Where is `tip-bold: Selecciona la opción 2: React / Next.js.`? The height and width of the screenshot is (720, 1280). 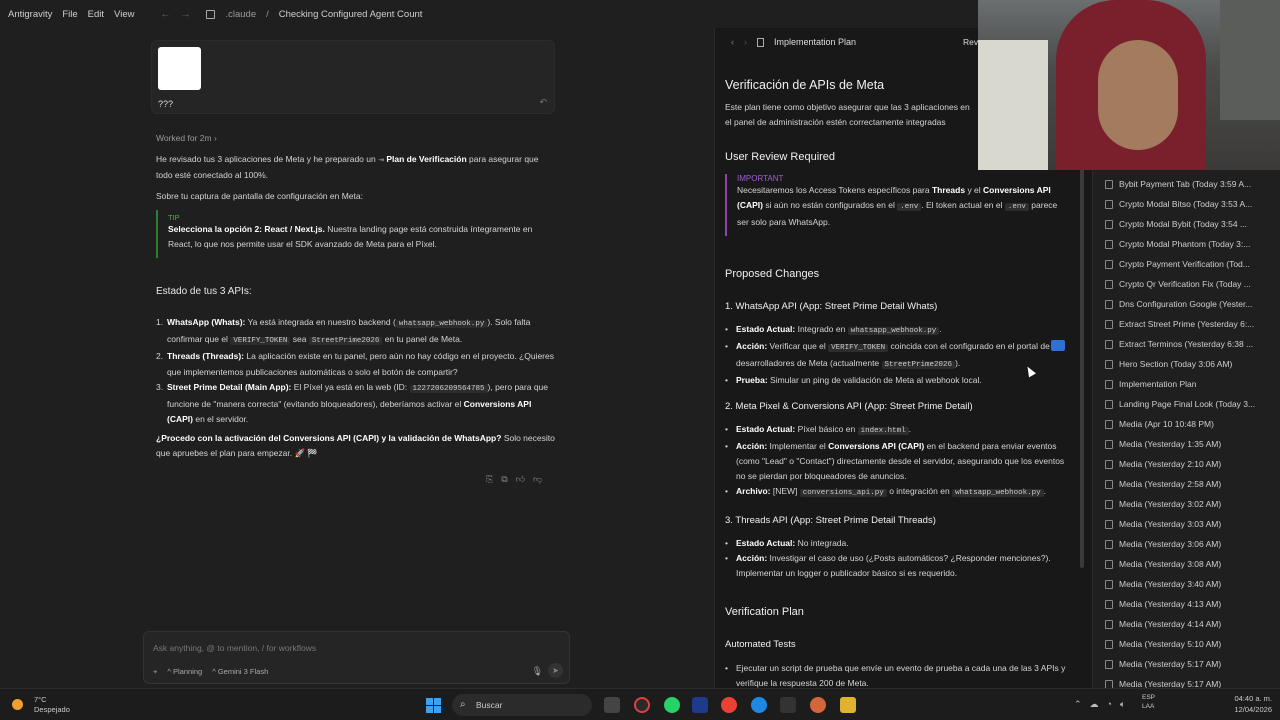 tip-bold: Selecciona la opción 2: React / Next.js. is located at coordinates (246, 229).